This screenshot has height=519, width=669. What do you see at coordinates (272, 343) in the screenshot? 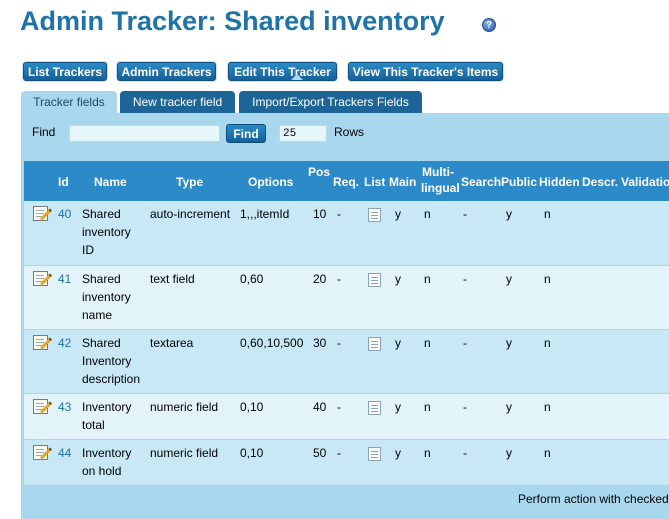
I see `field-options: 0,60,10,500` at bounding box center [272, 343].